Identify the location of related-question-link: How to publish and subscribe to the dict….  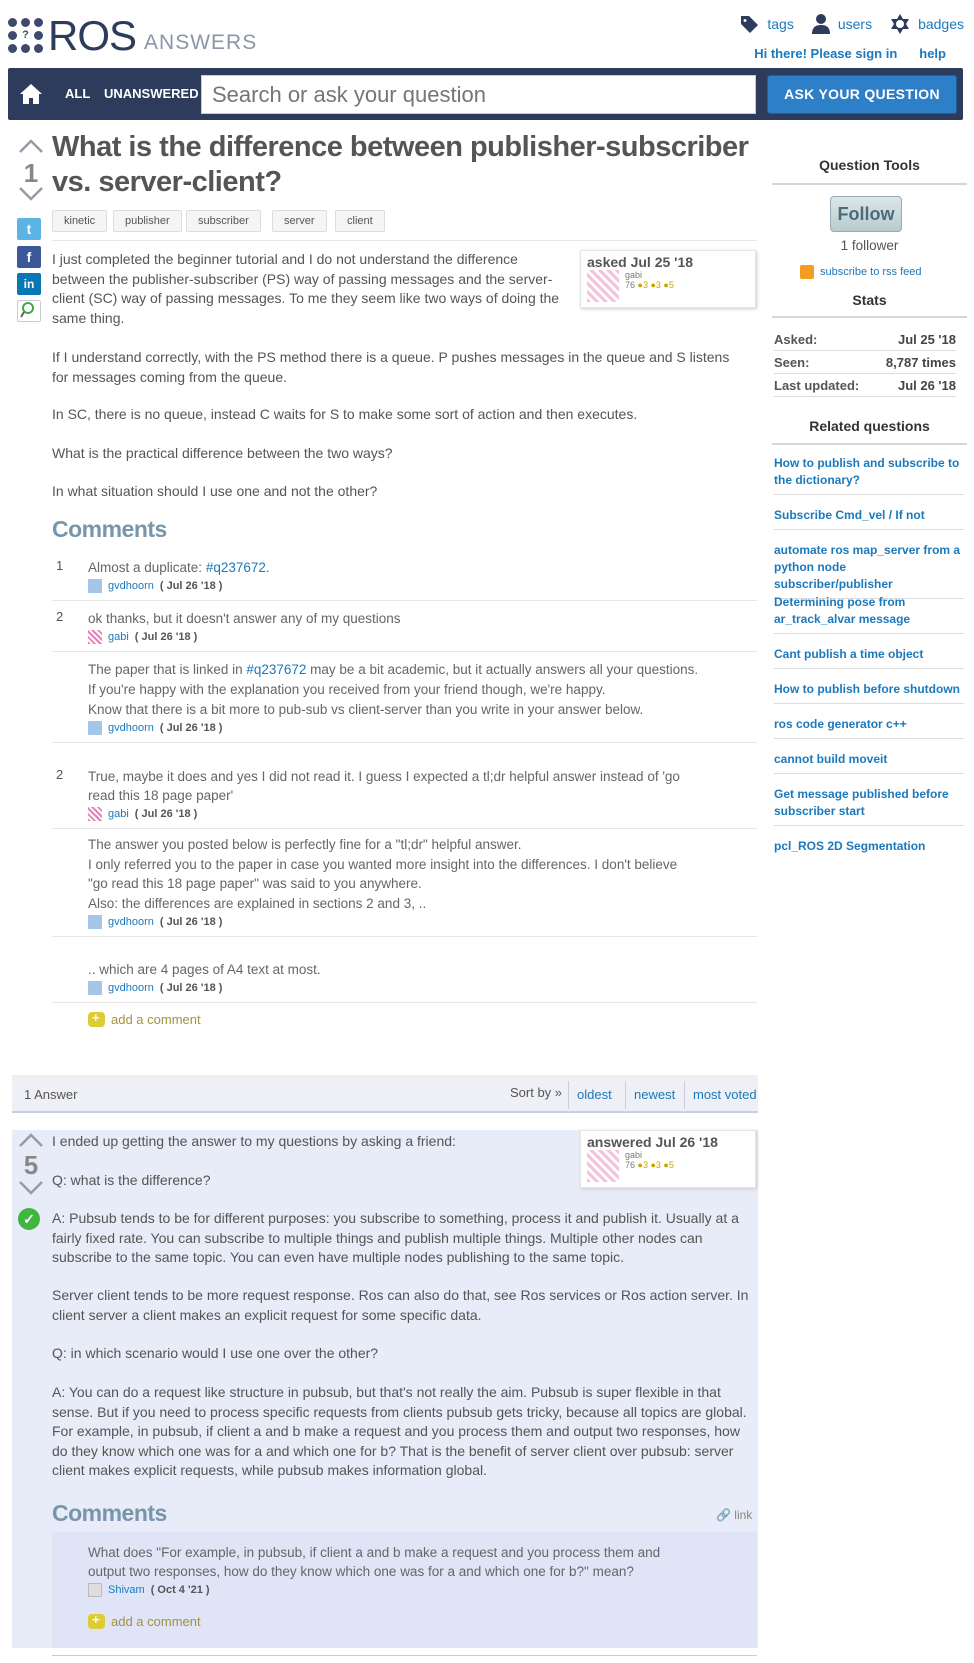
(869, 475).